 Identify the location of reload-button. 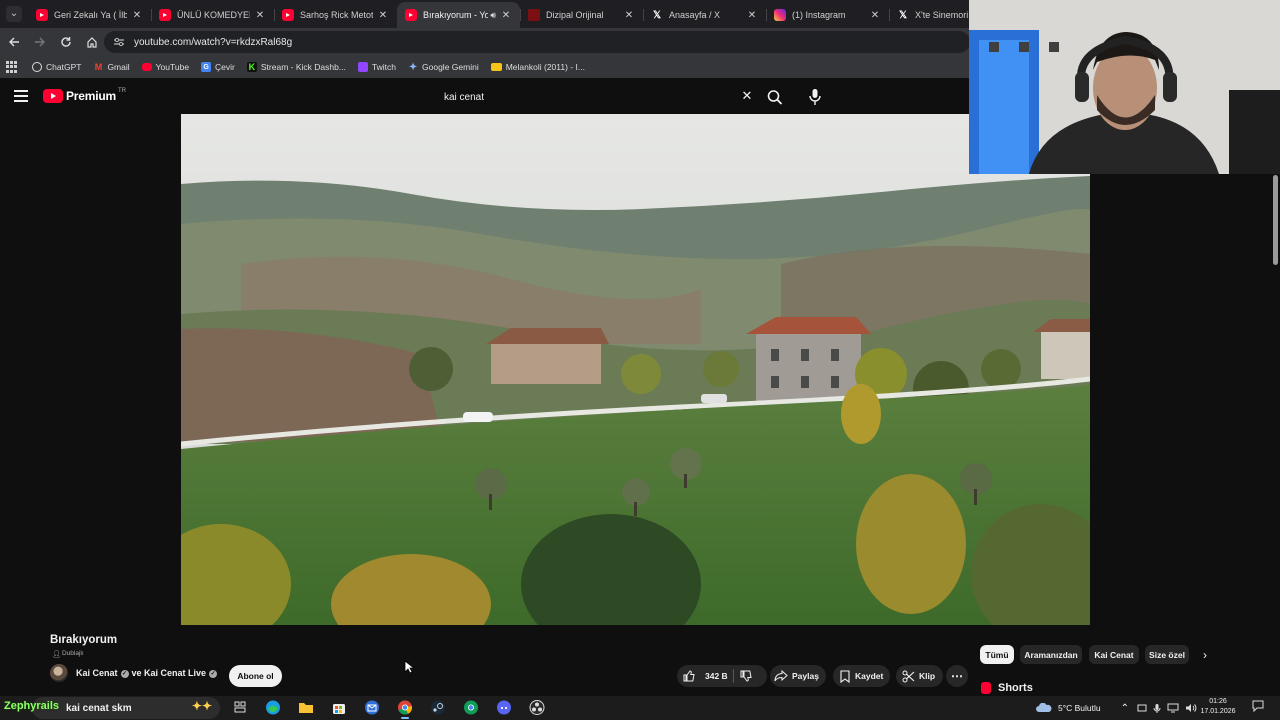
(66, 42).